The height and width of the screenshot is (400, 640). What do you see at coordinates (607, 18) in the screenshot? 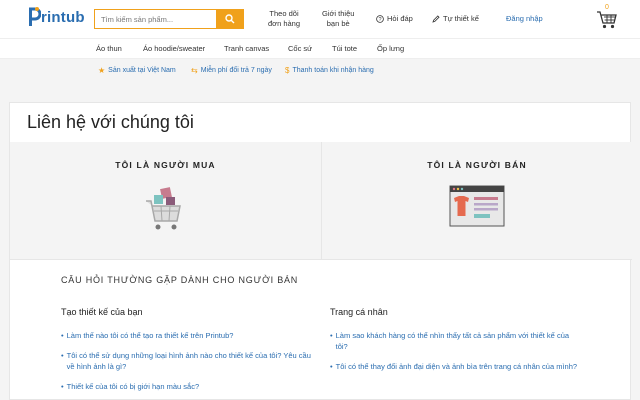
I see `cart-icon` at bounding box center [607, 18].